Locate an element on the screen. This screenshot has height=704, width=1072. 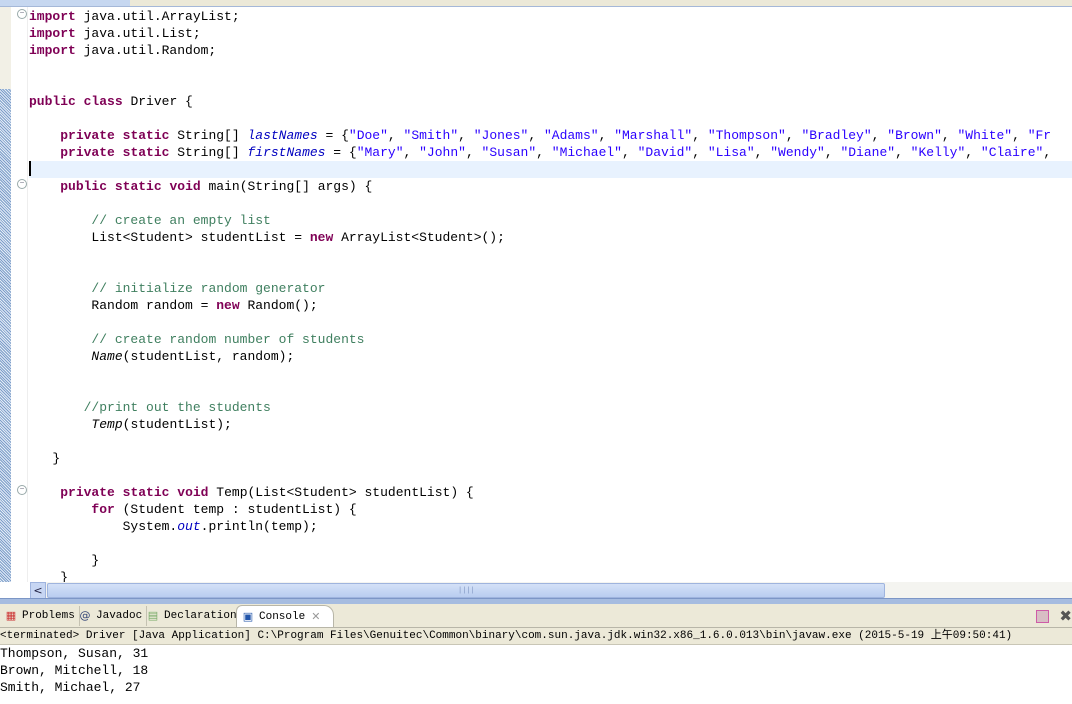
active-editor-tab is located at coordinates (65, 3).